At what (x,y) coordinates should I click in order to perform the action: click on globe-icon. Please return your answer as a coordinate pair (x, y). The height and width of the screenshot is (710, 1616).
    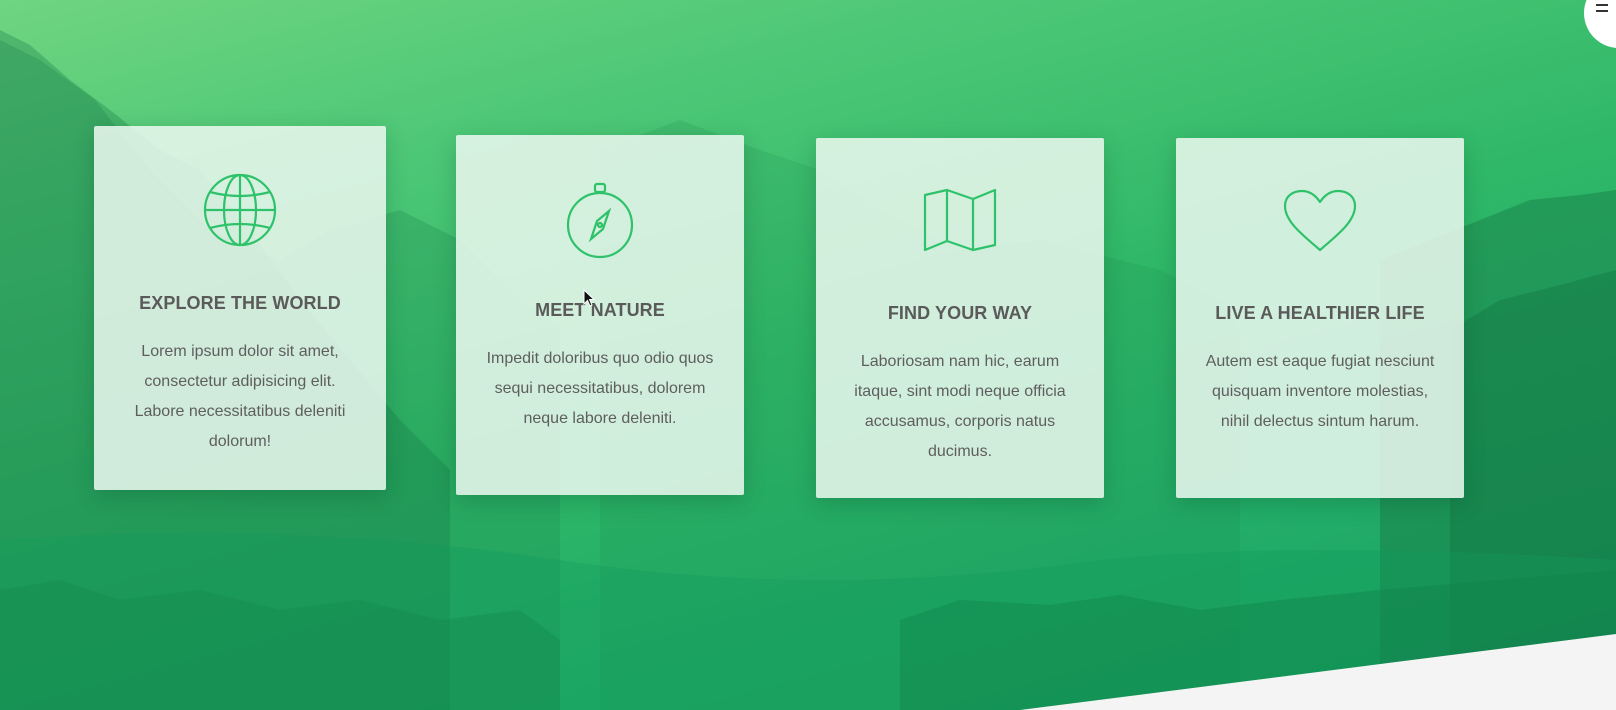
    Looking at the image, I should click on (240, 210).